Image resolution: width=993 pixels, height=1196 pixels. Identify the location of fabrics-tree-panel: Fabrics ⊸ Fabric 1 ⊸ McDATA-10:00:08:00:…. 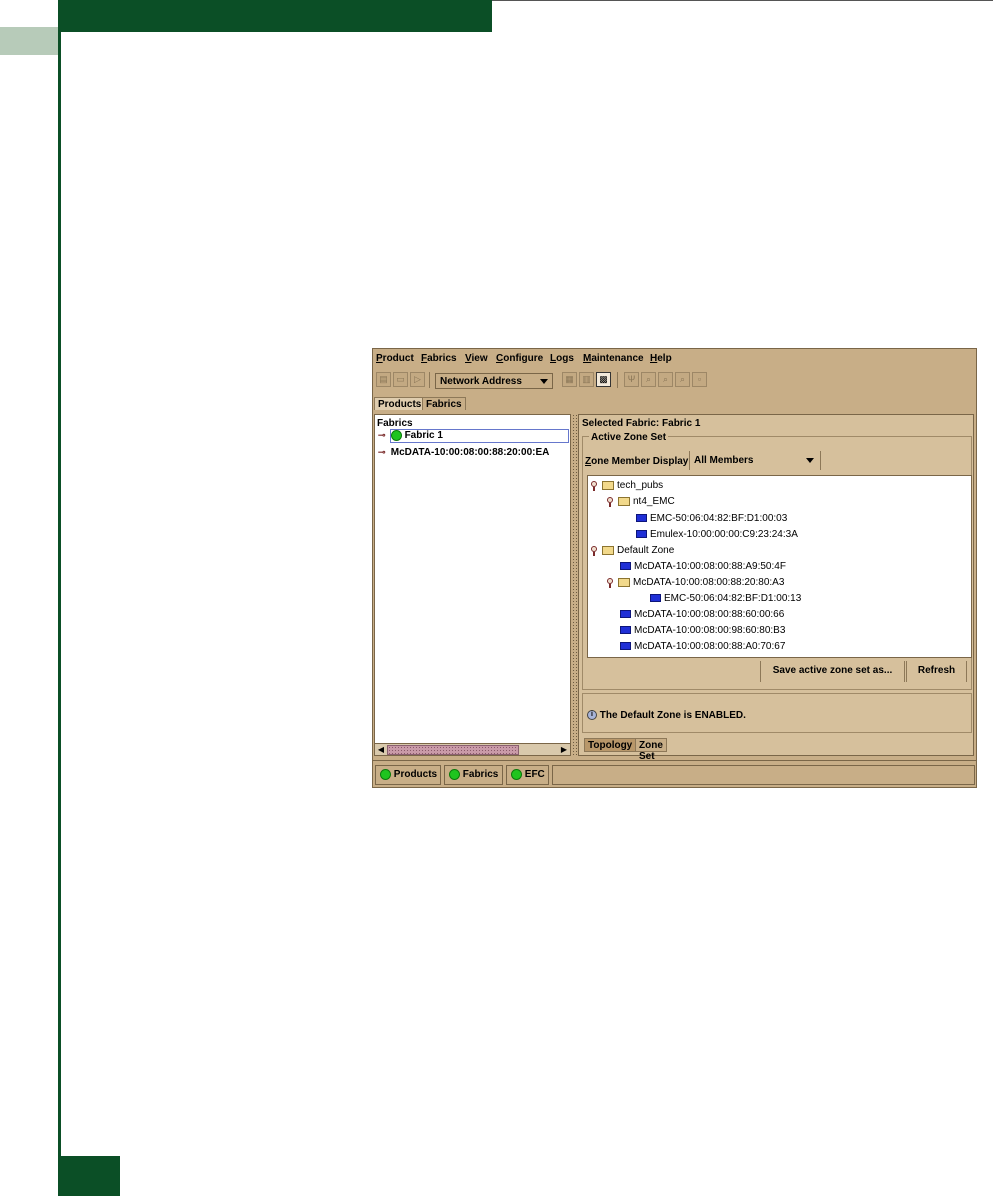
(472, 585).